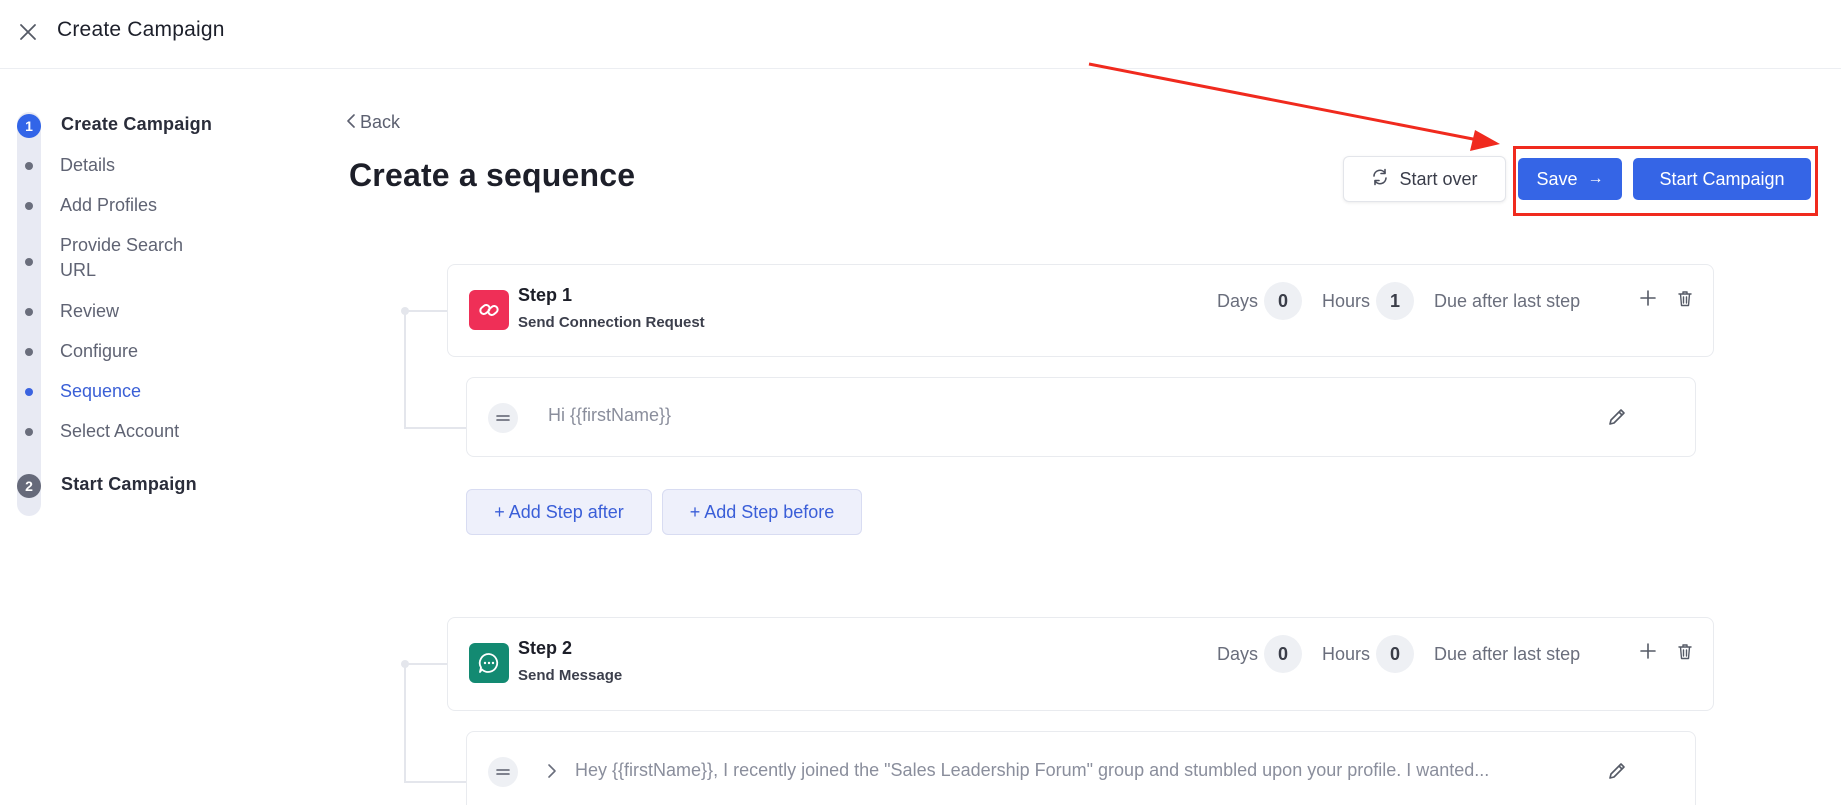 The width and height of the screenshot is (1841, 805). Describe the element at coordinates (1438, 178) in the screenshot. I see `start-over-label: Start over` at that location.